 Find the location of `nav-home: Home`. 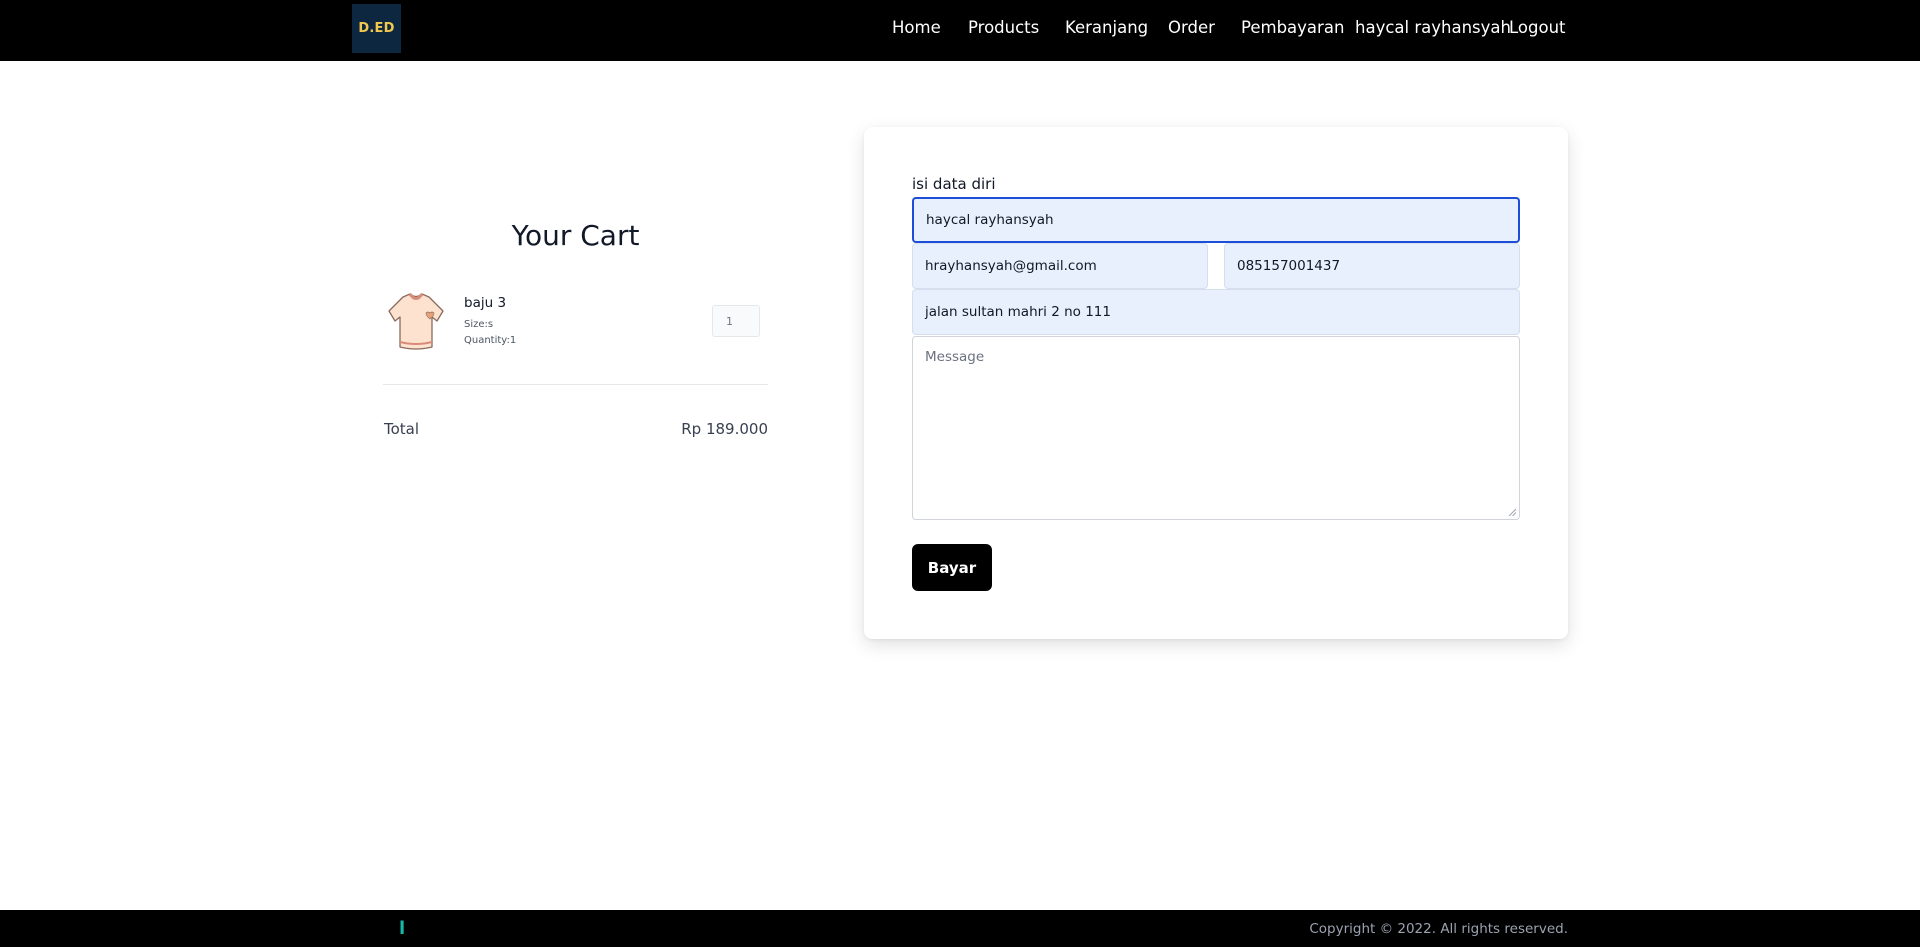

nav-home: Home is located at coordinates (916, 27).